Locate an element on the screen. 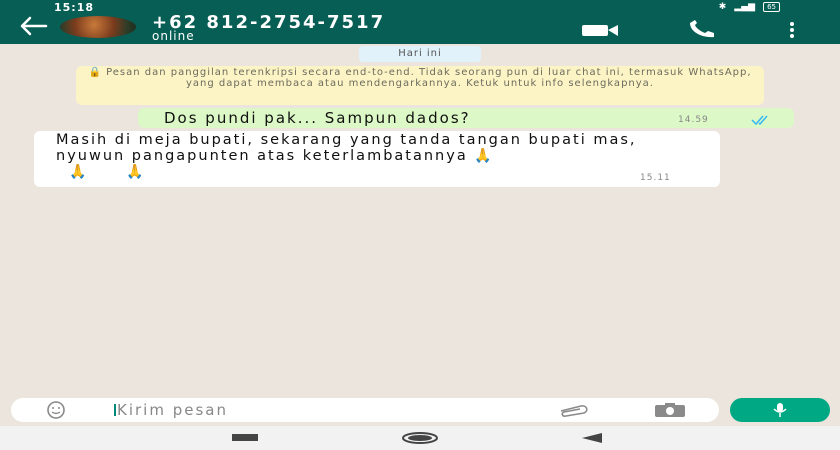 The image size is (840, 450). chat-header: 15:18 ✱ ▂▄▆ 65 +62 812-2754-7517 online is located at coordinates (420, 22).